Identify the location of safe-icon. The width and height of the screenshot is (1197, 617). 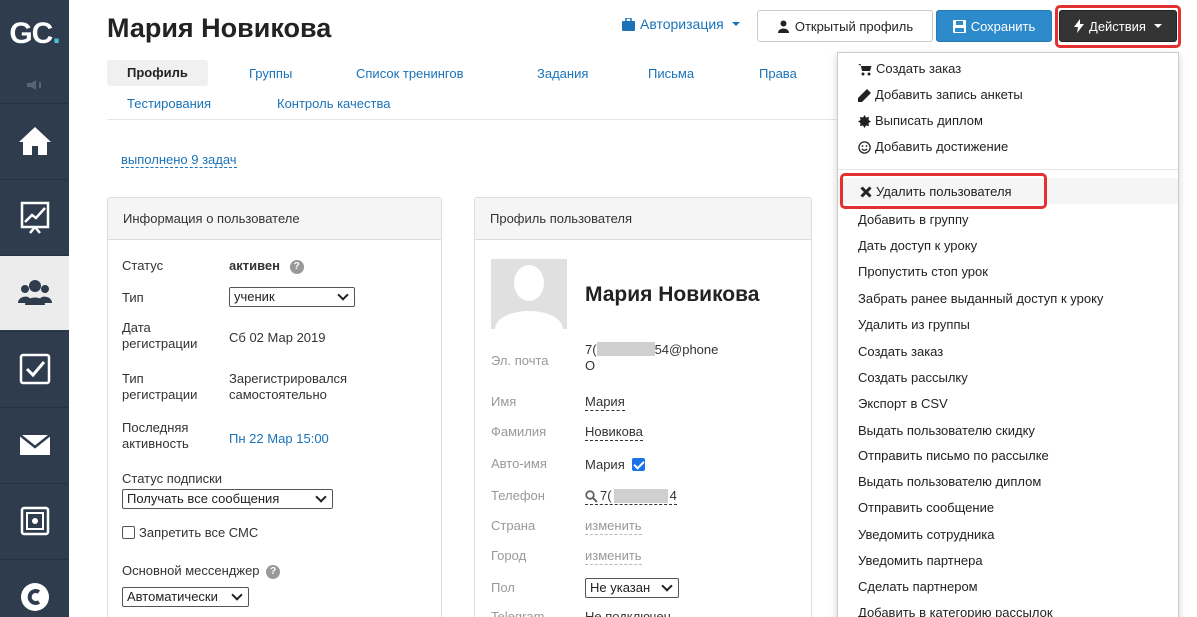
(34, 521).